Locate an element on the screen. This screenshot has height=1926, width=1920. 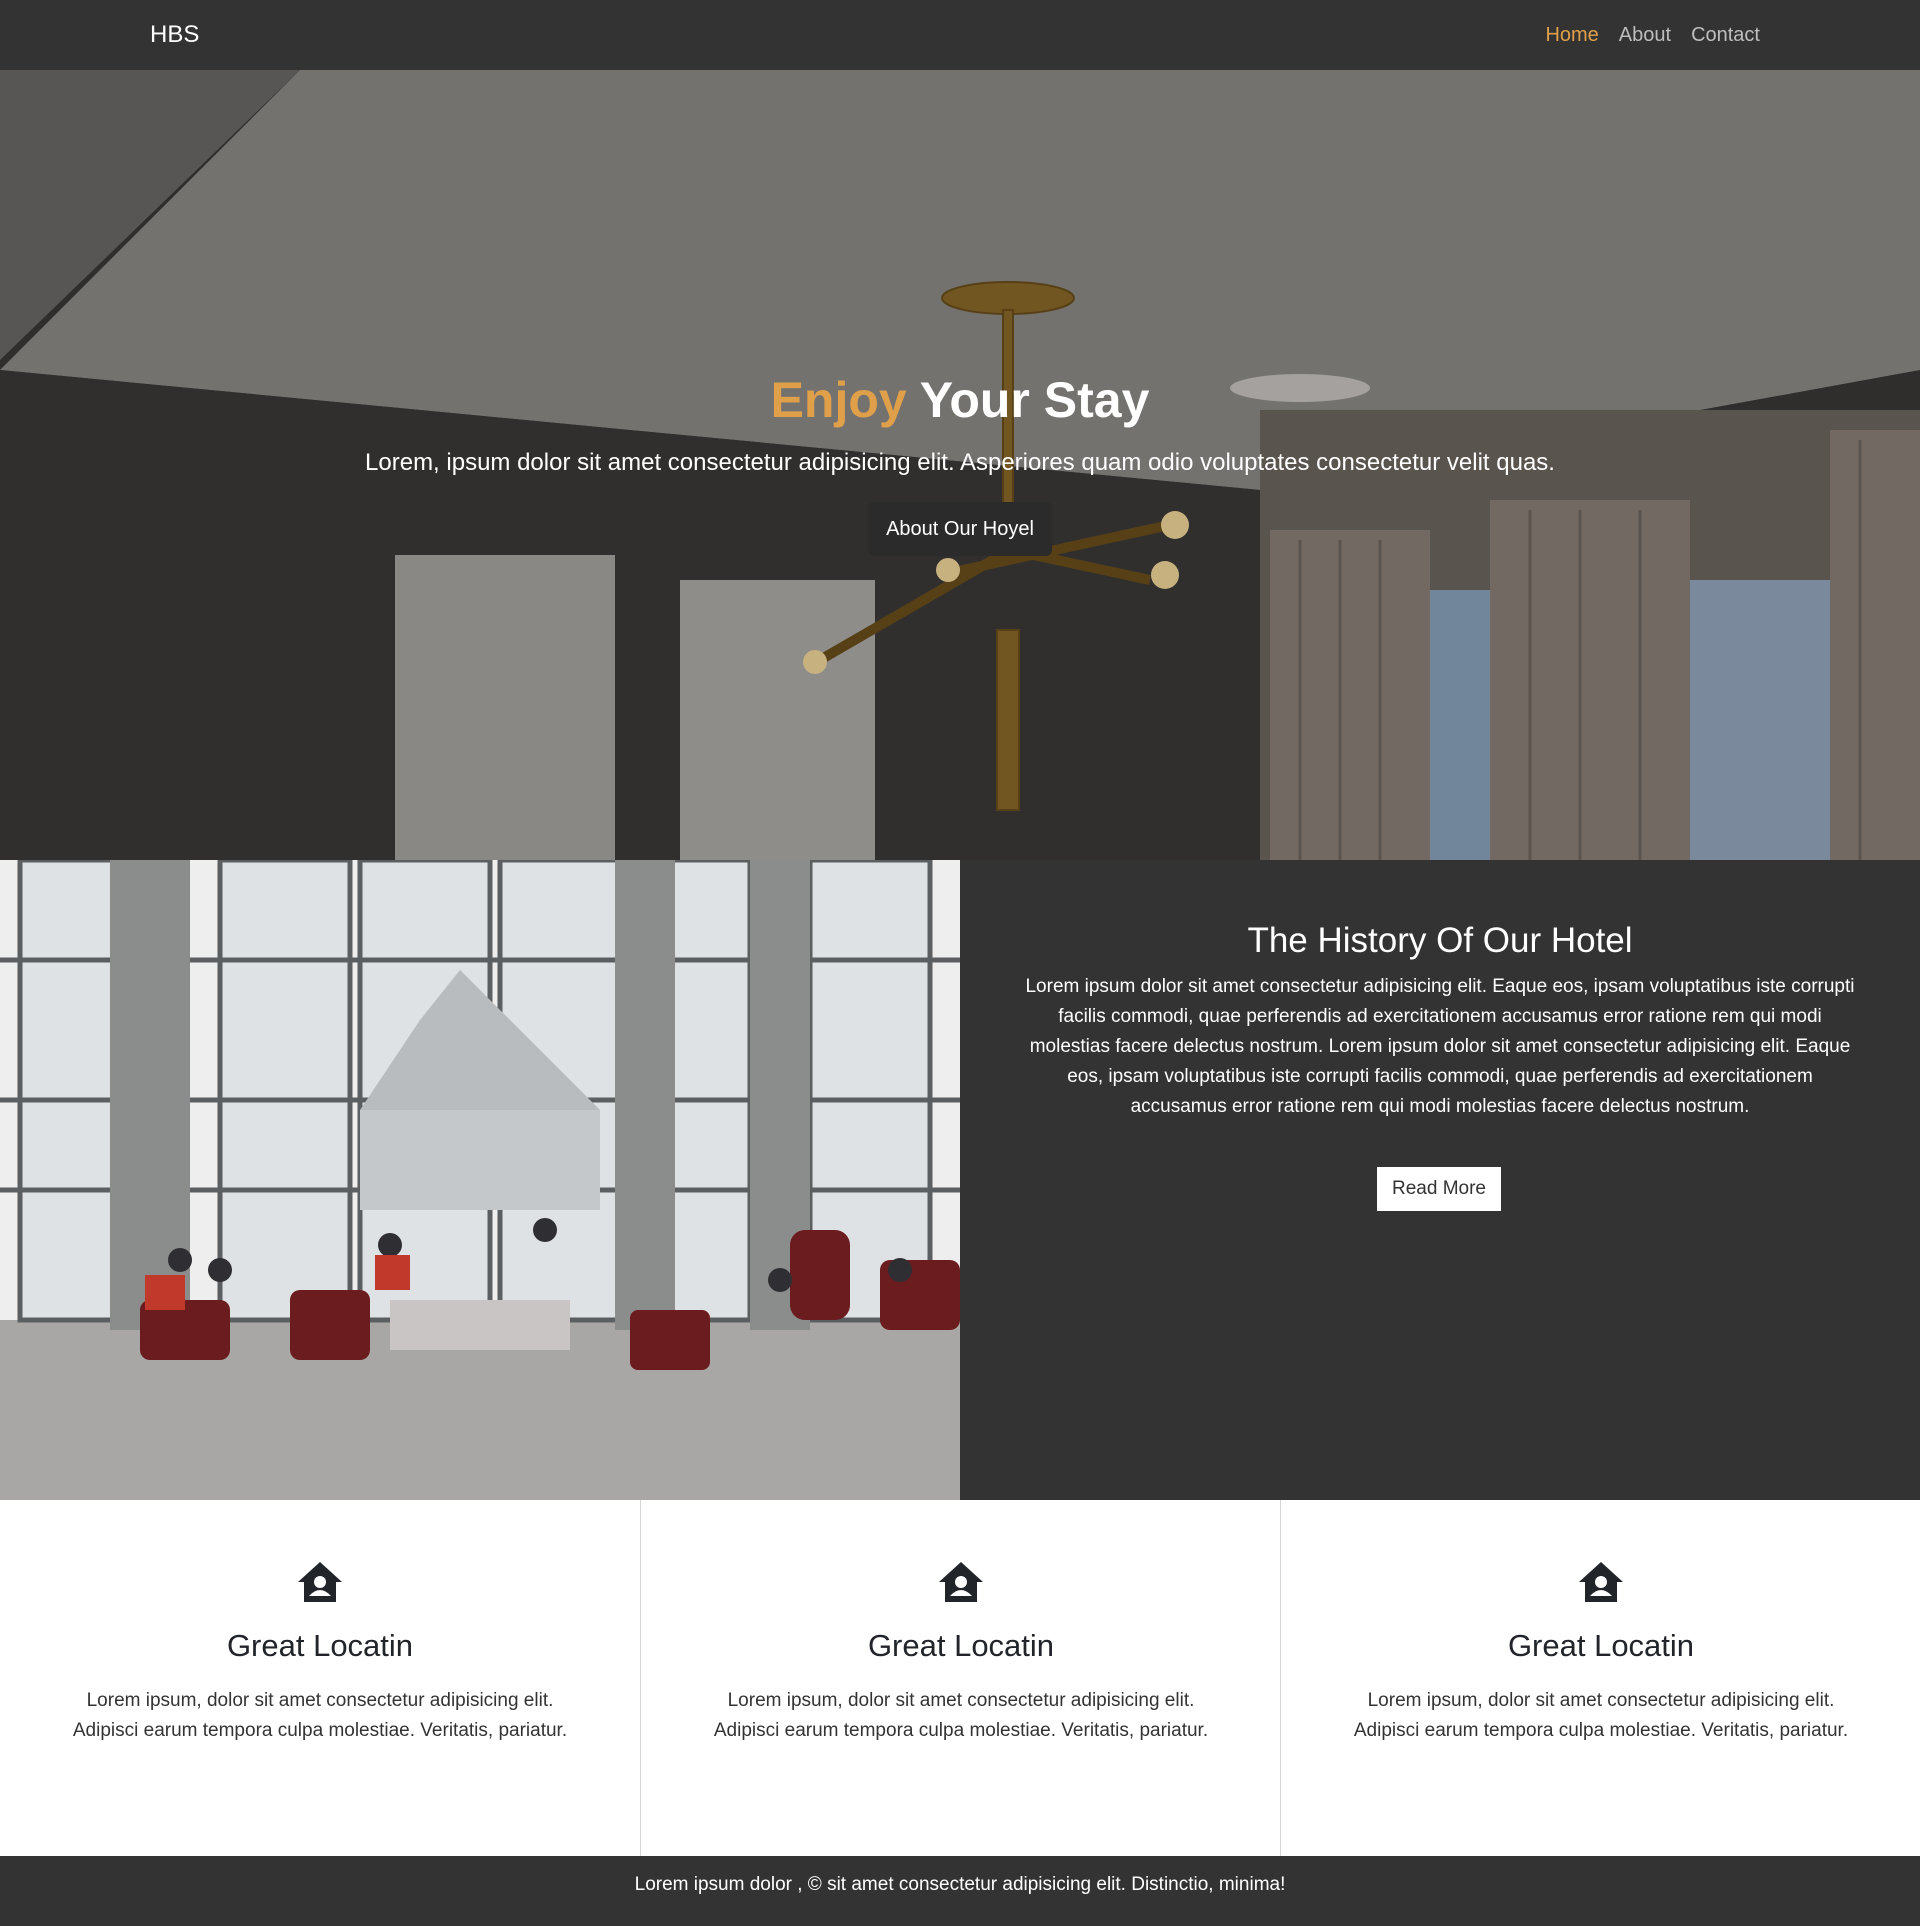
about-hotel-button: About Our Hoyel is located at coordinates (960, 529).